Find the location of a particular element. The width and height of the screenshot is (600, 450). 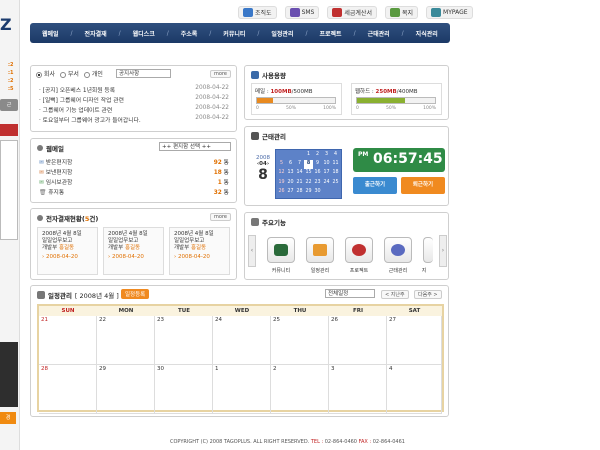

top-link-mypage: MYPAGE is located at coordinates (449, 12).